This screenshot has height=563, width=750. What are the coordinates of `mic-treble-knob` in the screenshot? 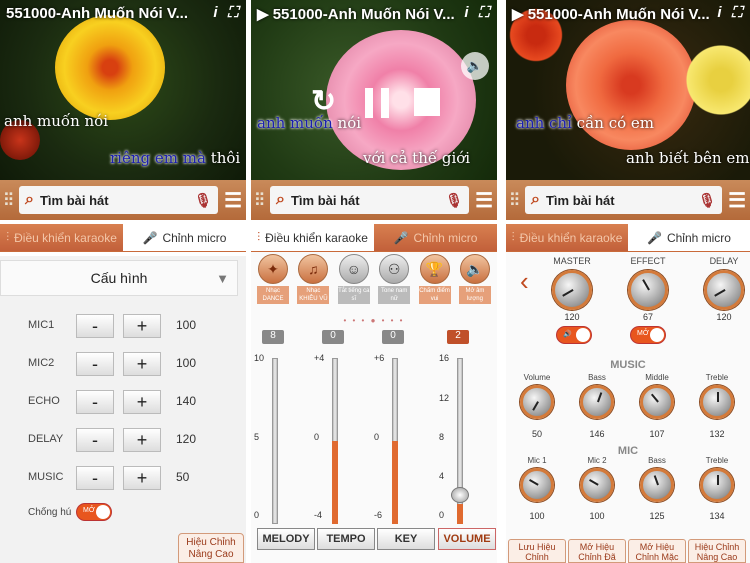 It's located at (717, 485).